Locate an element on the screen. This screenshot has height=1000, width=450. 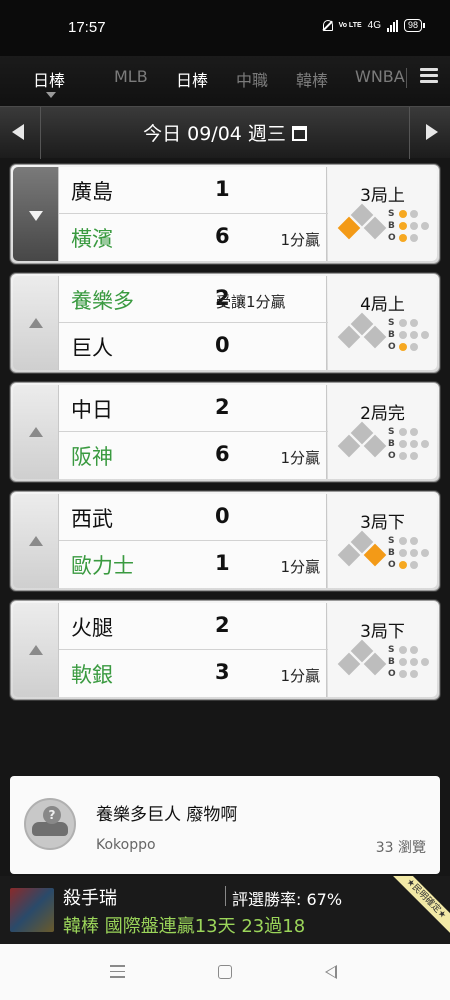
game-status: 3局下 S B O is located at coordinates (382, 541).